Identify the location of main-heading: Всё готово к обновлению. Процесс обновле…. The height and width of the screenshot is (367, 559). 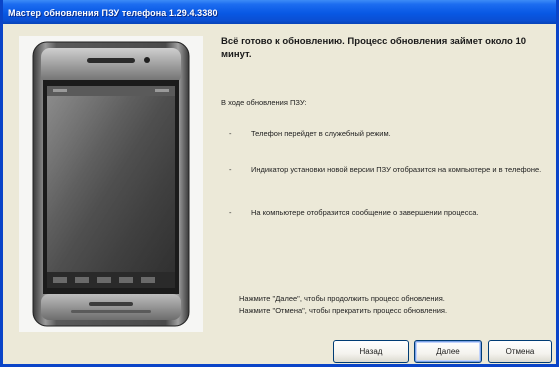
(374, 48).